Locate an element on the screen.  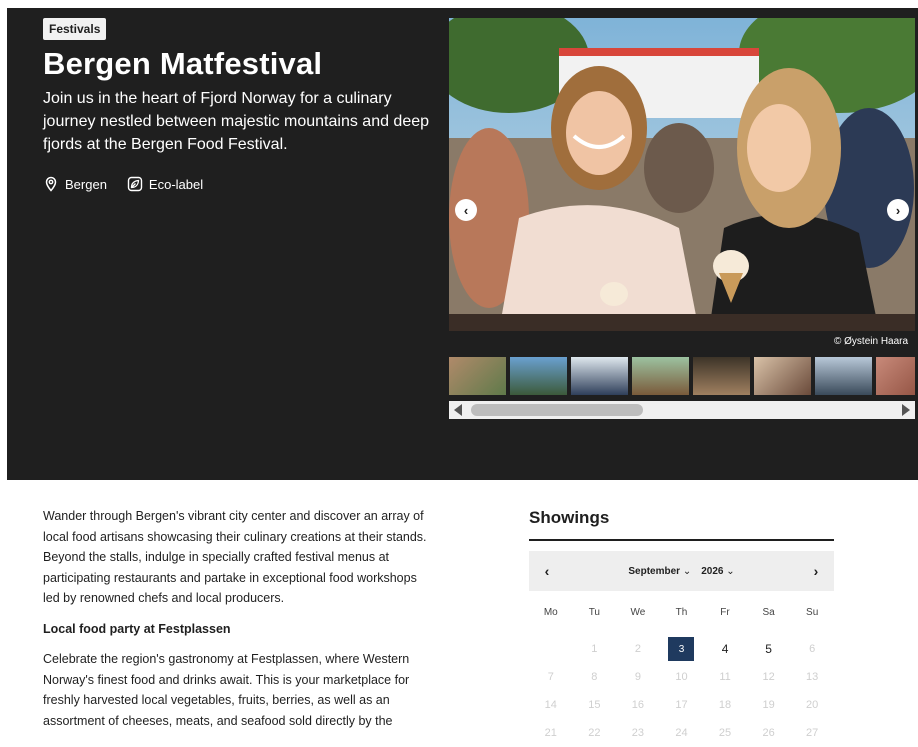
calendar-day: 2 is located at coordinates (637, 649).